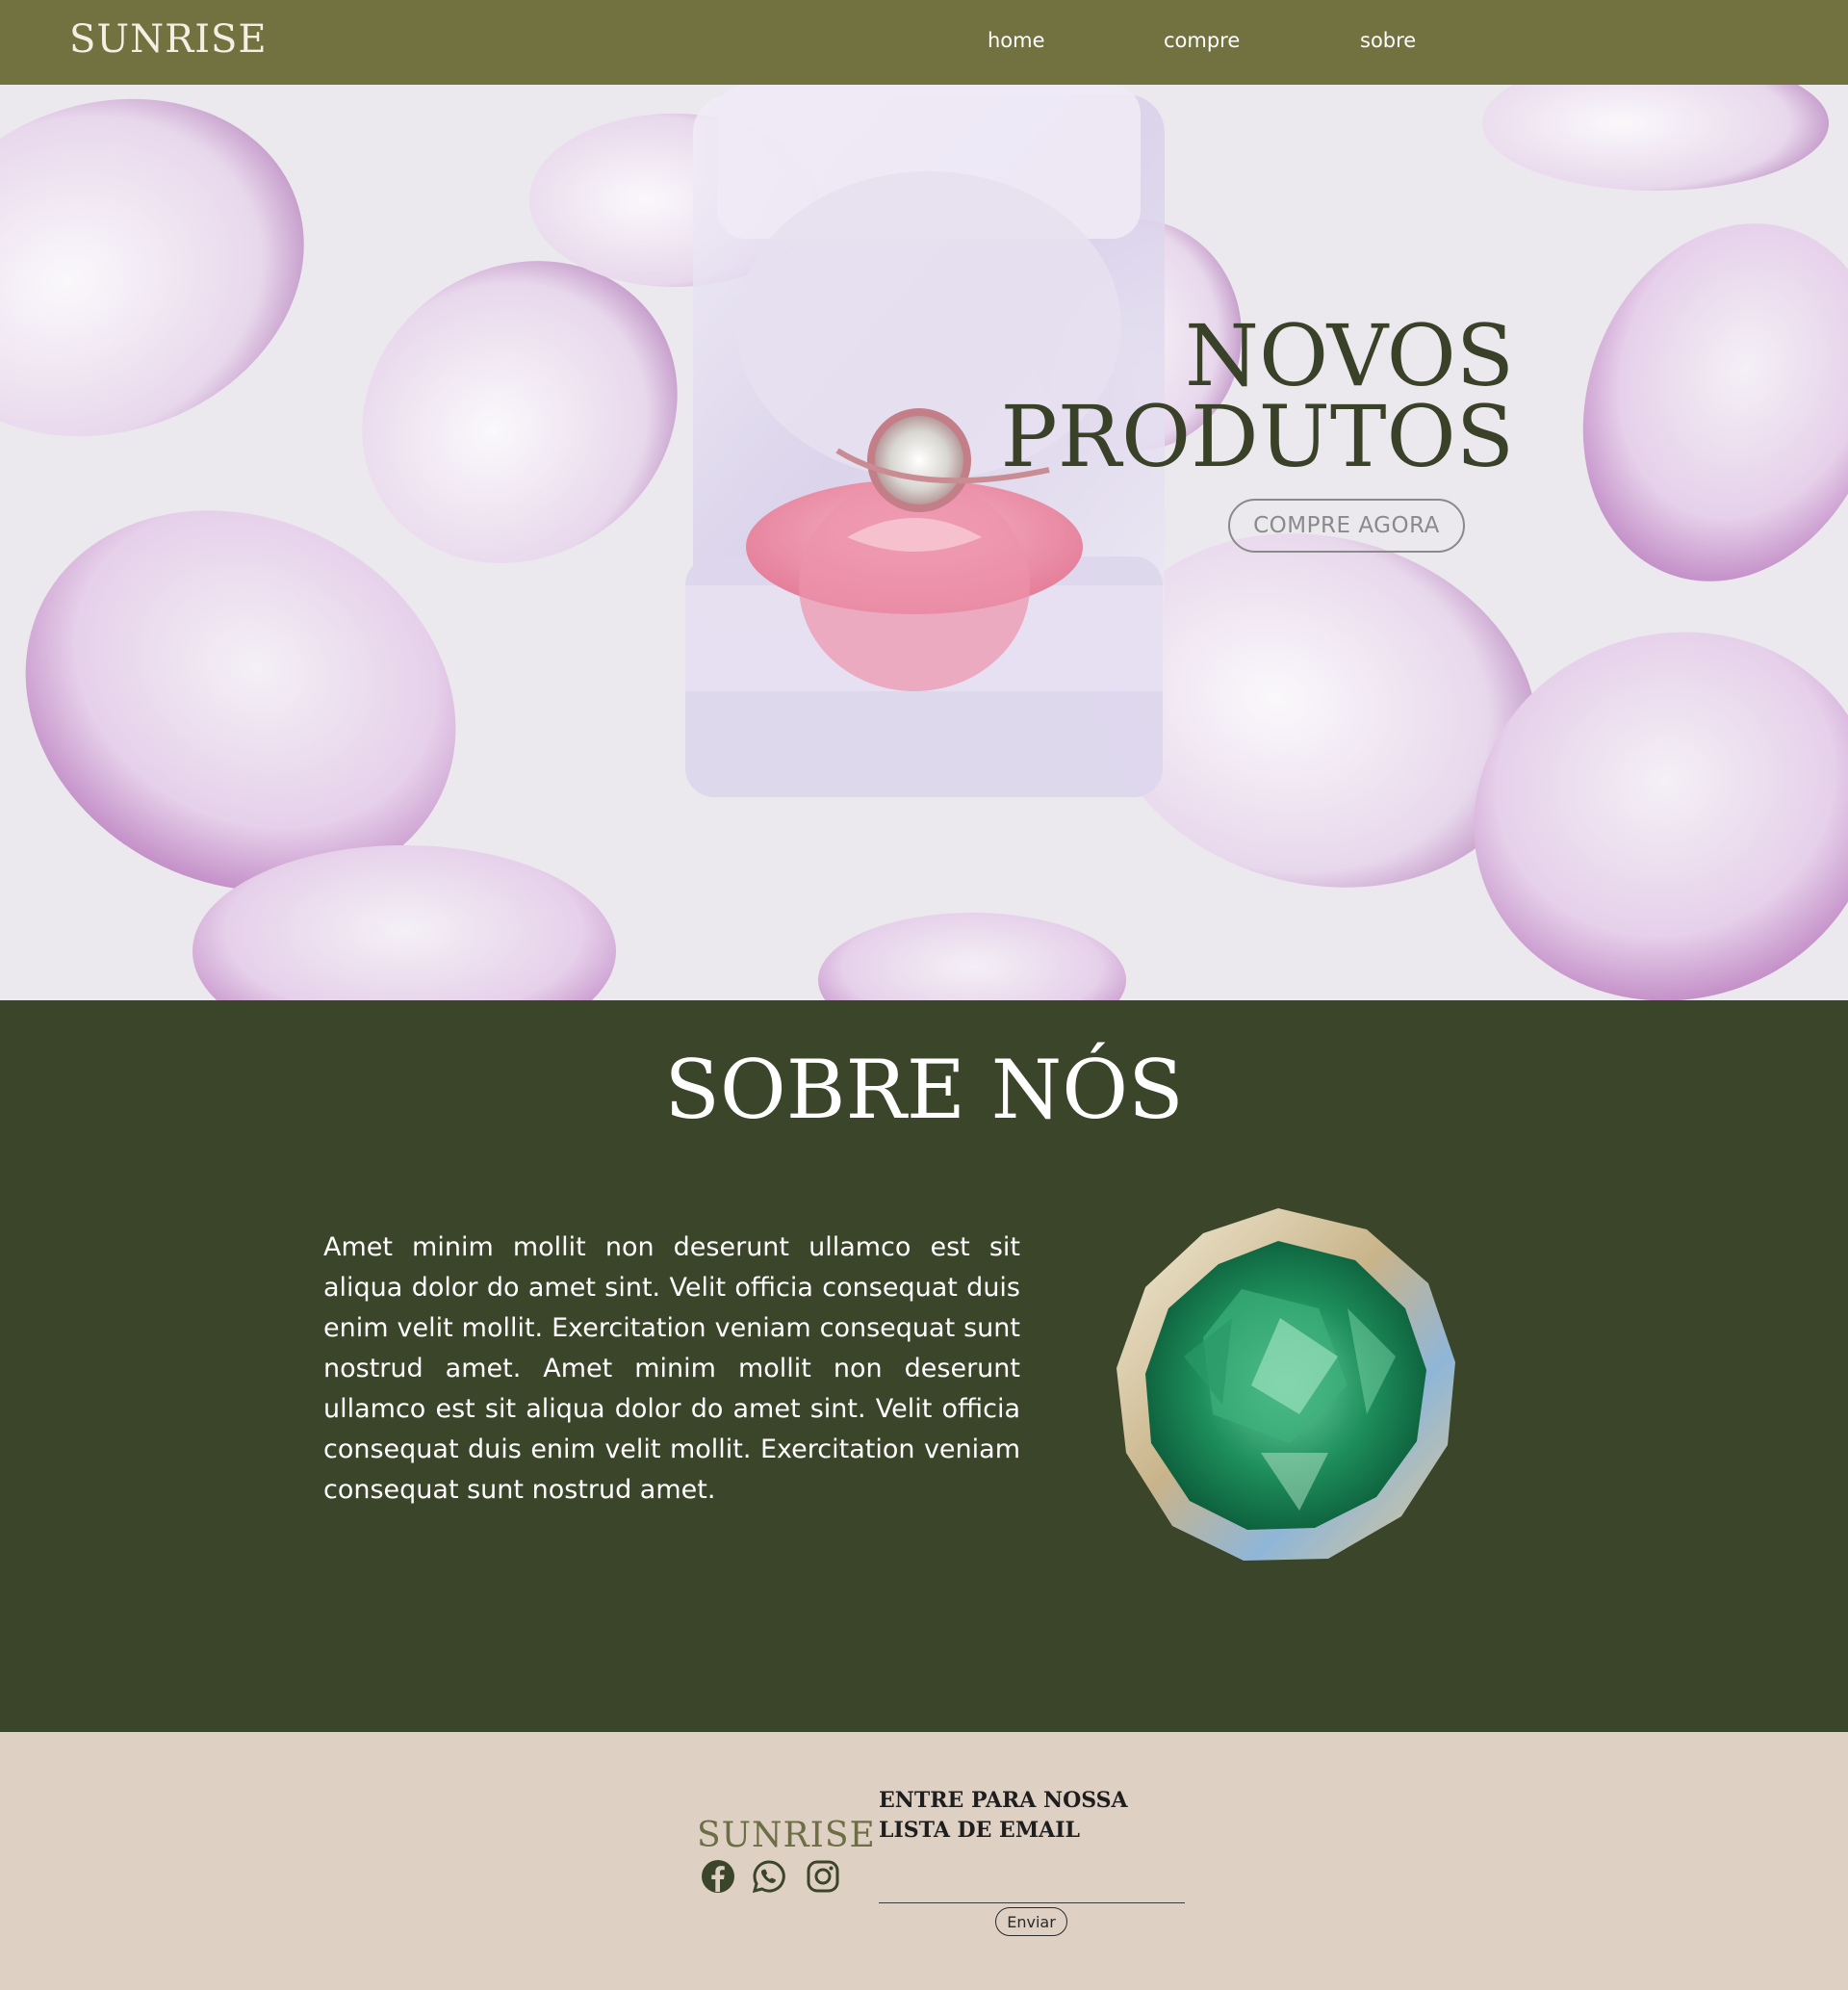  What do you see at coordinates (1032, 1889) in the screenshot?
I see `email-input` at bounding box center [1032, 1889].